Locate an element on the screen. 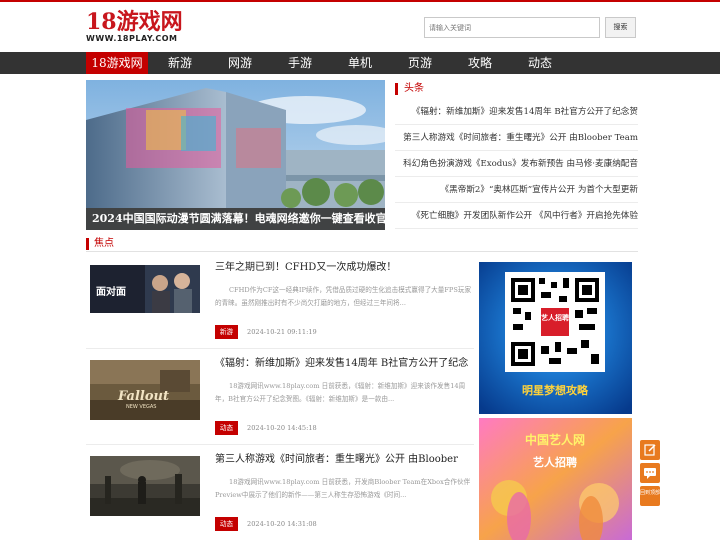 This screenshot has height=540, width=720. nav-item-mobile-games: 手游 is located at coordinates (300, 63).